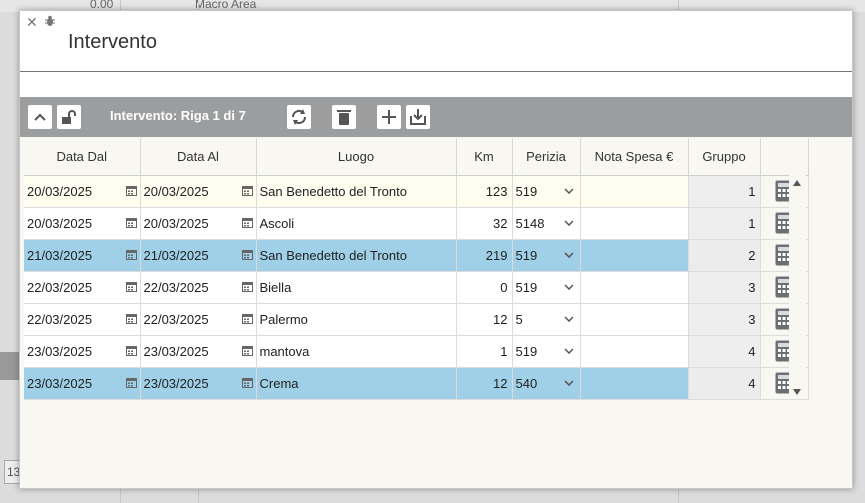 The height and width of the screenshot is (503, 865). Describe the element at coordinates (797, 392) in the screenshot. I see `scroll-down-arrow-icon` at that location.